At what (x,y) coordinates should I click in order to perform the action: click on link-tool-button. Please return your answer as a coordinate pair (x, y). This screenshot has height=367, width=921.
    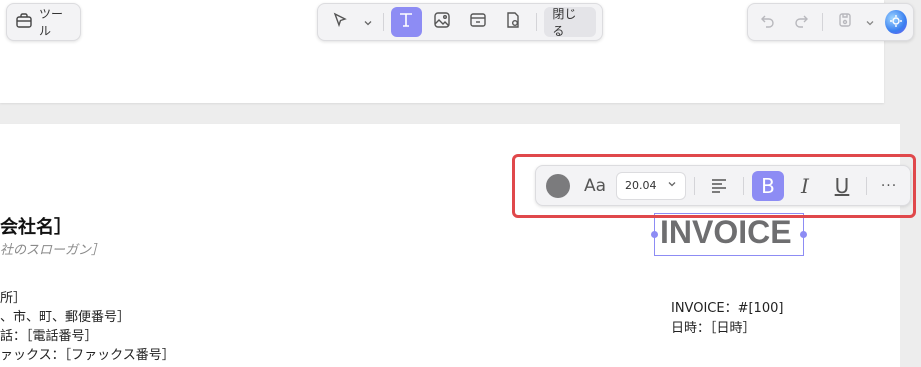
    Looking at the image, I should click on (478, 22).